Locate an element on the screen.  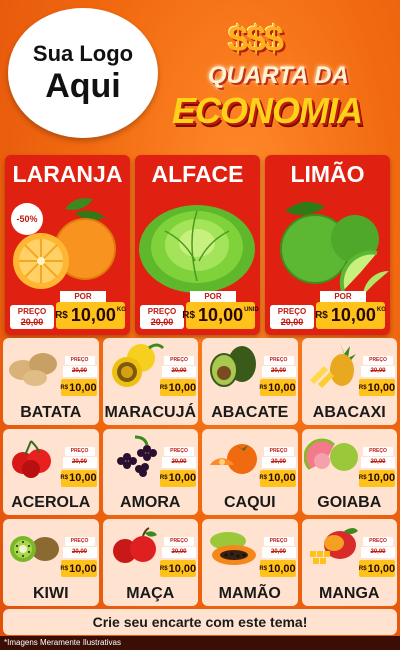
dollar-signs: $$$ is located at coordinates (256, 38).